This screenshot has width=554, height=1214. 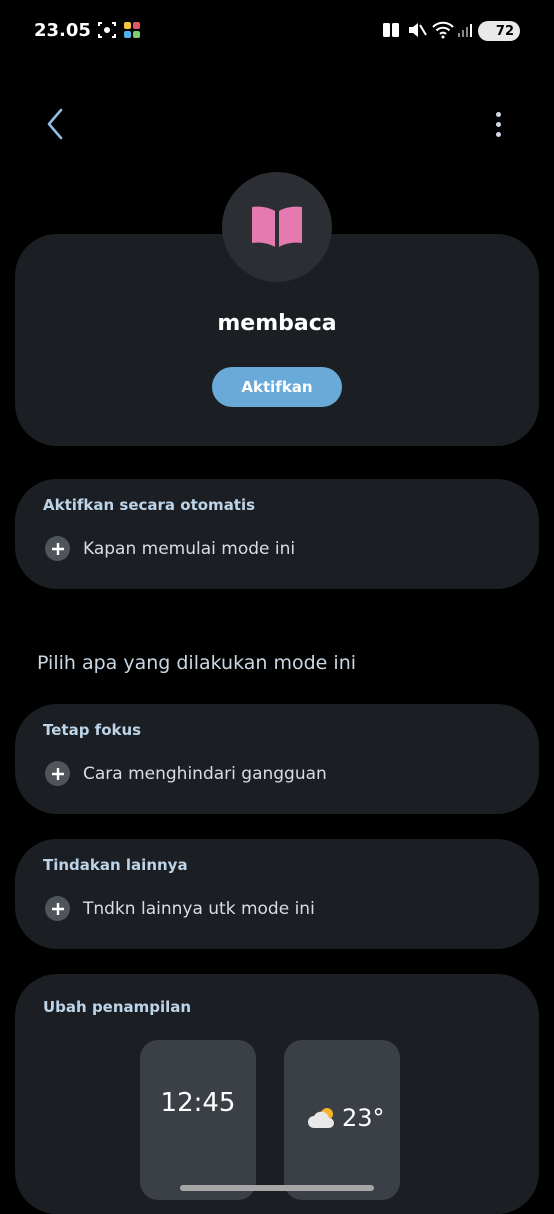 What do you see at coordinates (443, 30) in the screenshot?
I see `wifi-icon` at bounding box center [443, 30].